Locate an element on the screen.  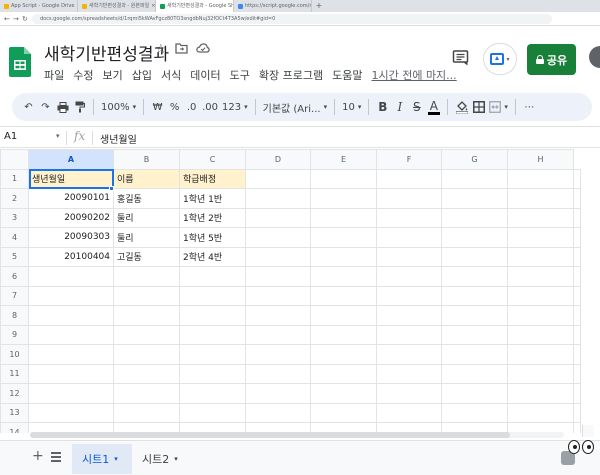
document-title: 새학기반편성결과 is located at coordinates (106, 52).